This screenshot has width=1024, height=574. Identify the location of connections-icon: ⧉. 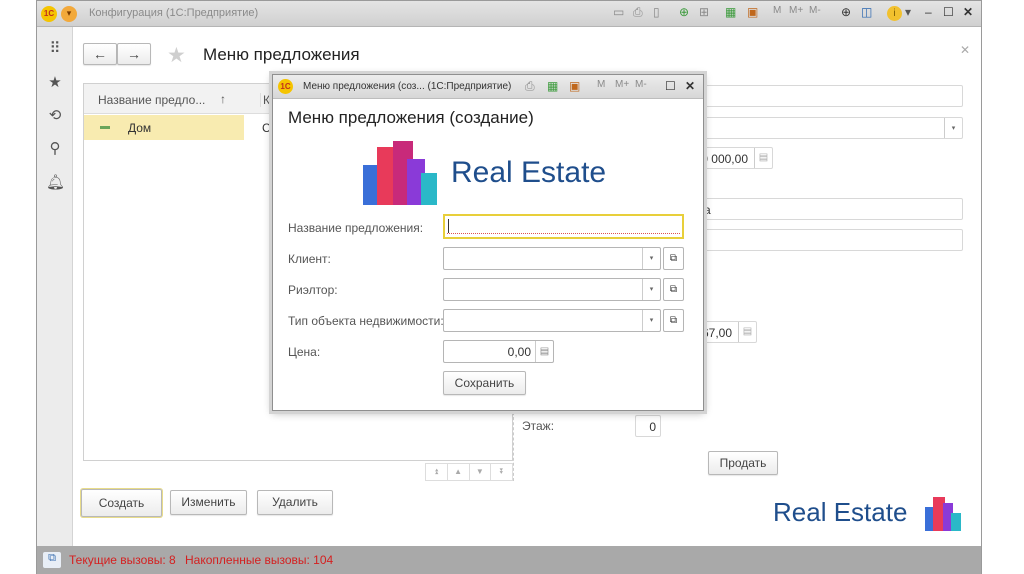
(52, 560).